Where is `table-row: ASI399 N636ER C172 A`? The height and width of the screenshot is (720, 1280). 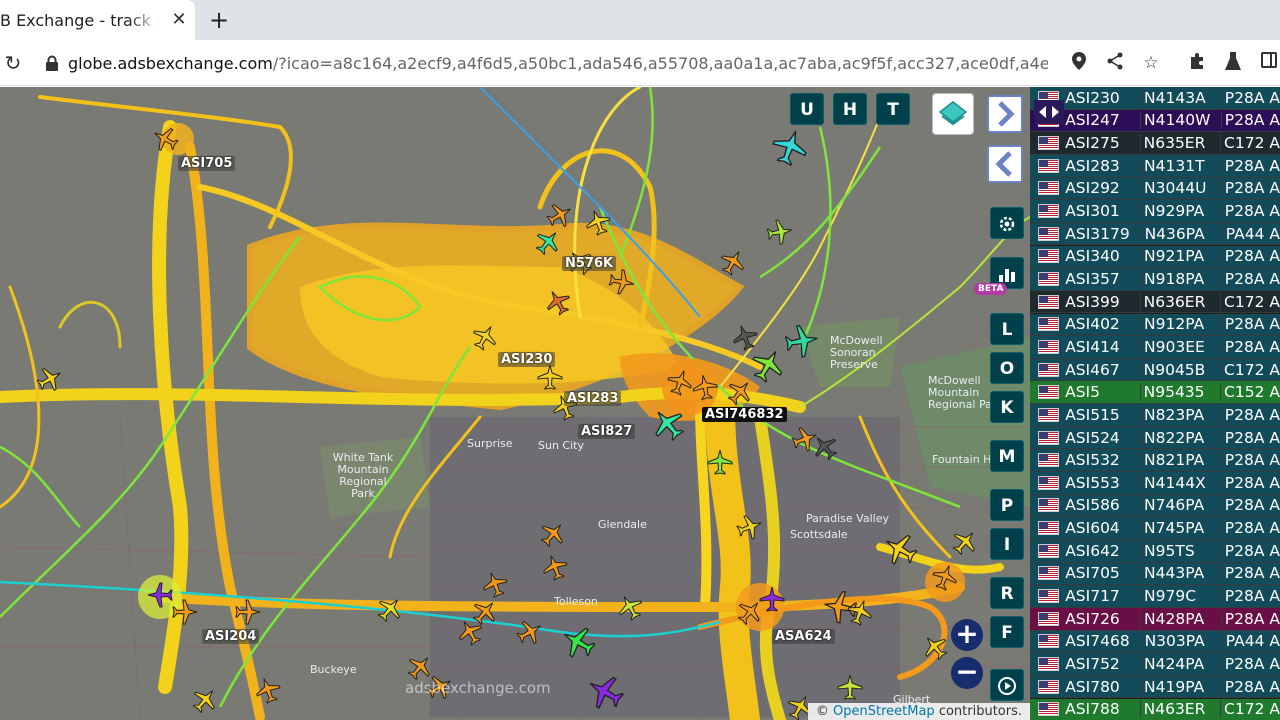
table-row: ASI399 N636ER C172 A is located at coordinates (1155, 302).